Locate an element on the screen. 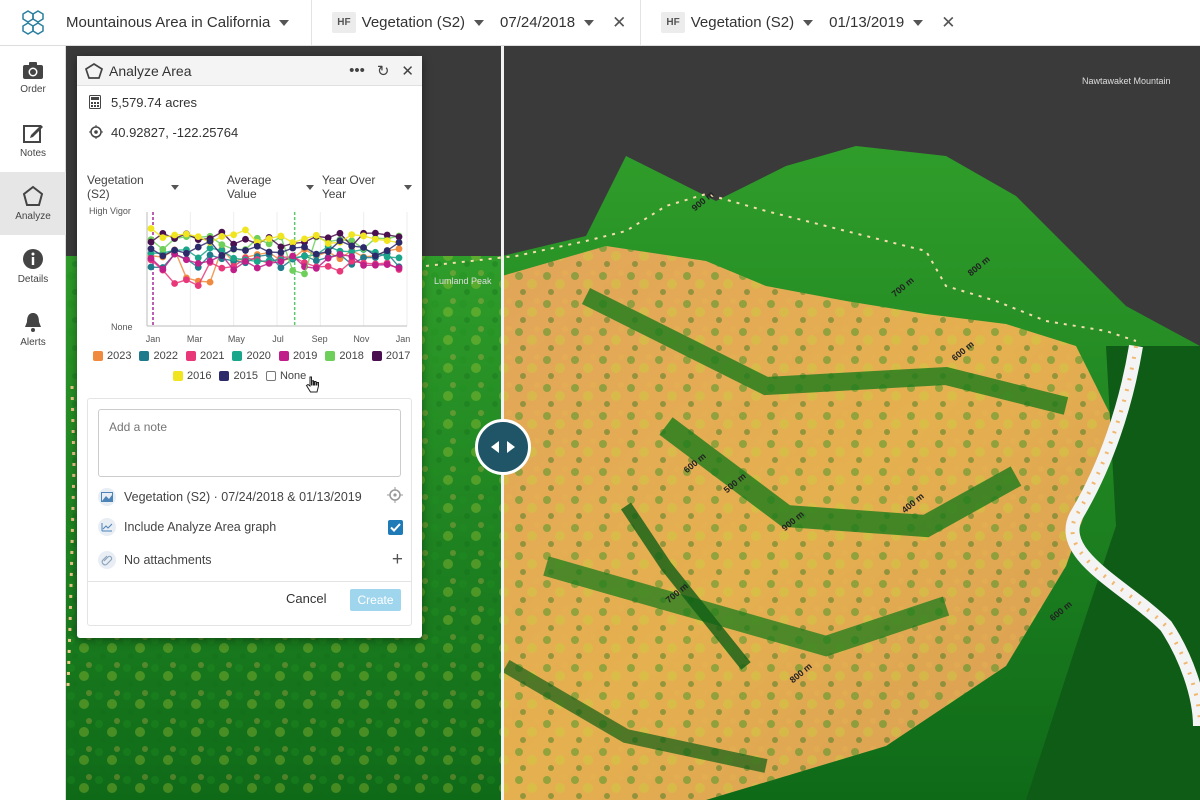  area-value: 5,579.74 acres is located at coordinates (154, 102).